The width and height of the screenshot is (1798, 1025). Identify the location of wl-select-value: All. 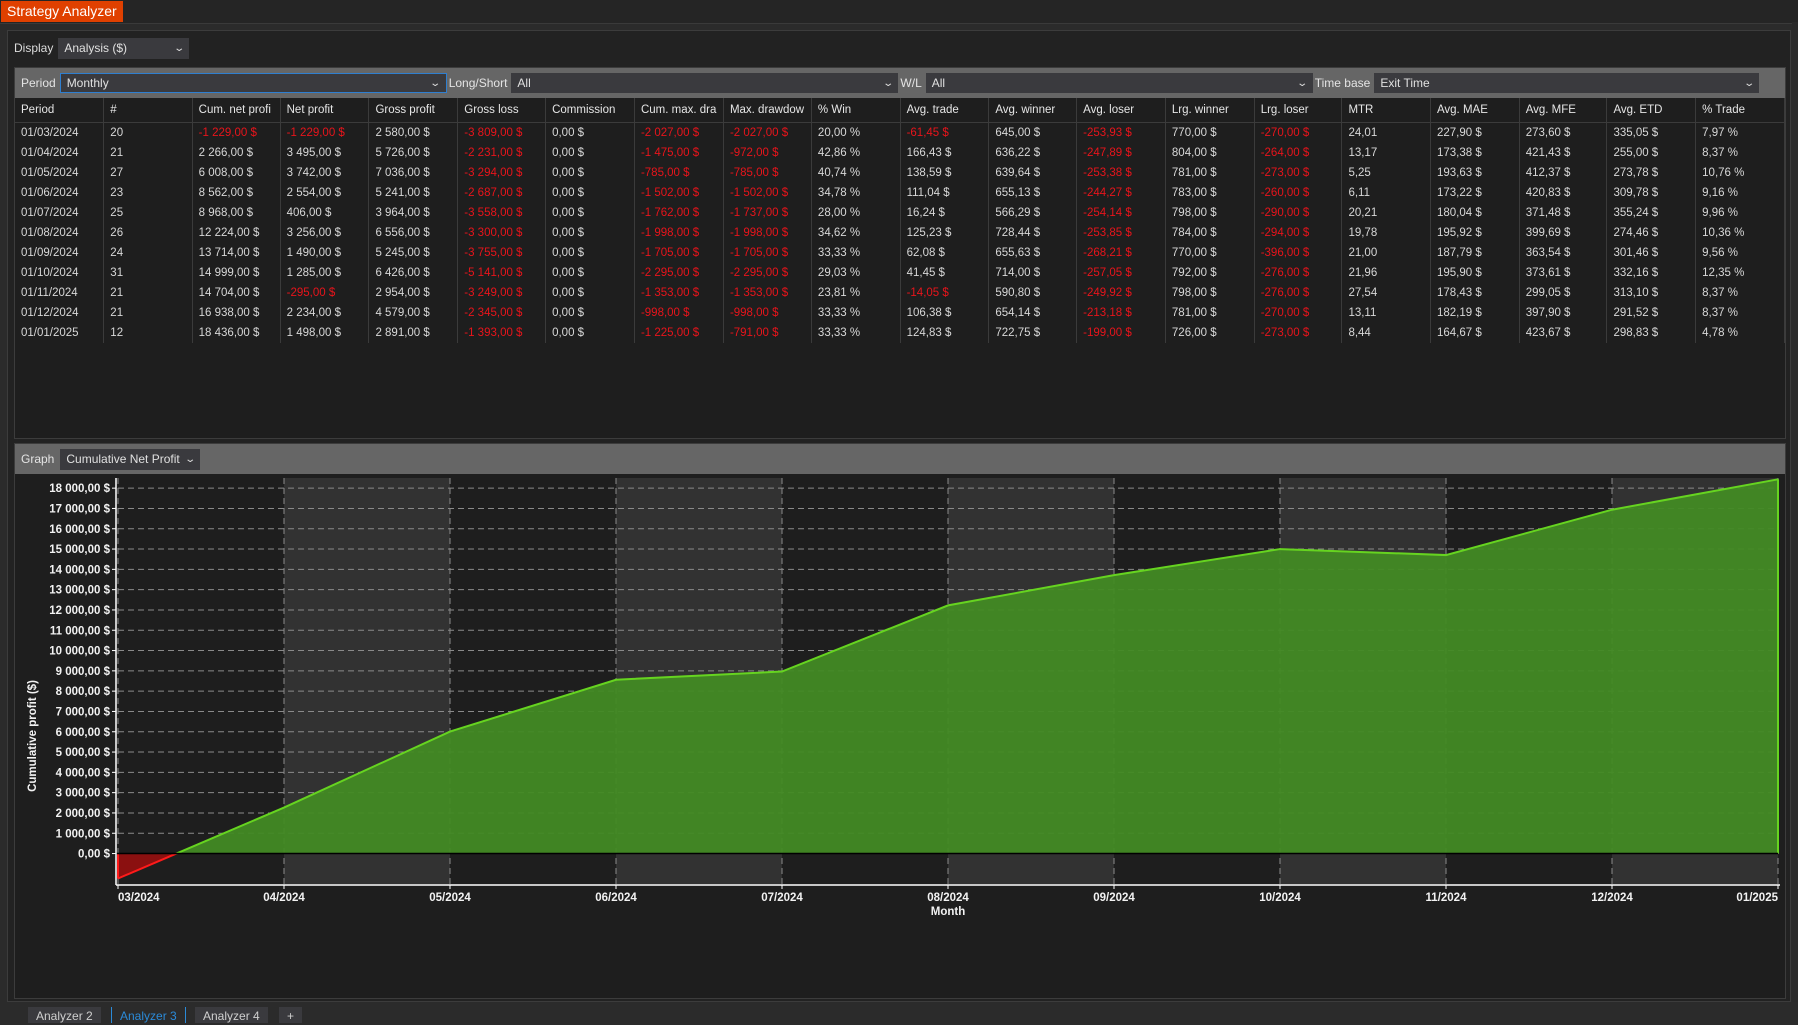
(938, 83).